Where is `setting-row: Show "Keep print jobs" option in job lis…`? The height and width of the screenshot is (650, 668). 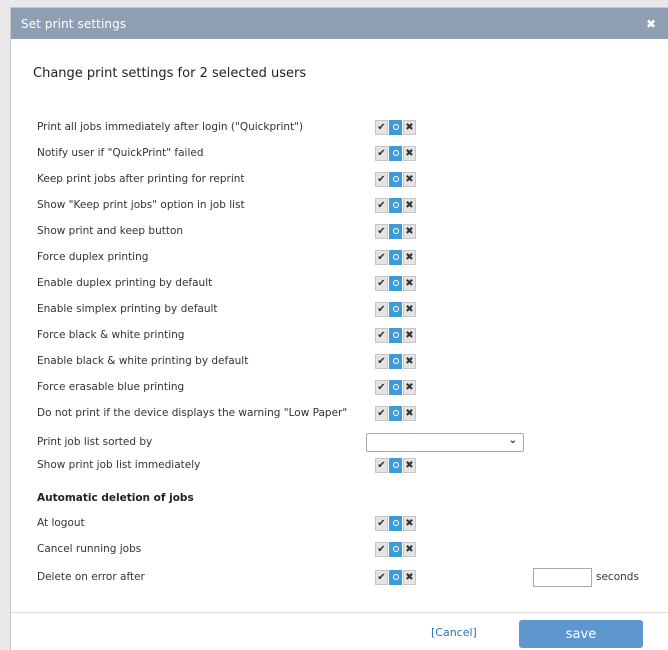
setting-row: Show "Keep print jobs" option in job lis… is located at coordinates (339, 205).